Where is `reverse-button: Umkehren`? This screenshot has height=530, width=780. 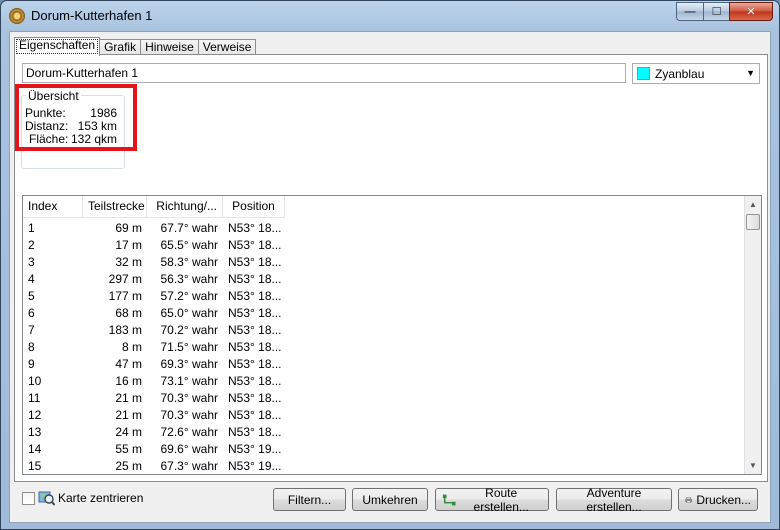
reverse-button: Umkehren is located at coordinates (390, 499).